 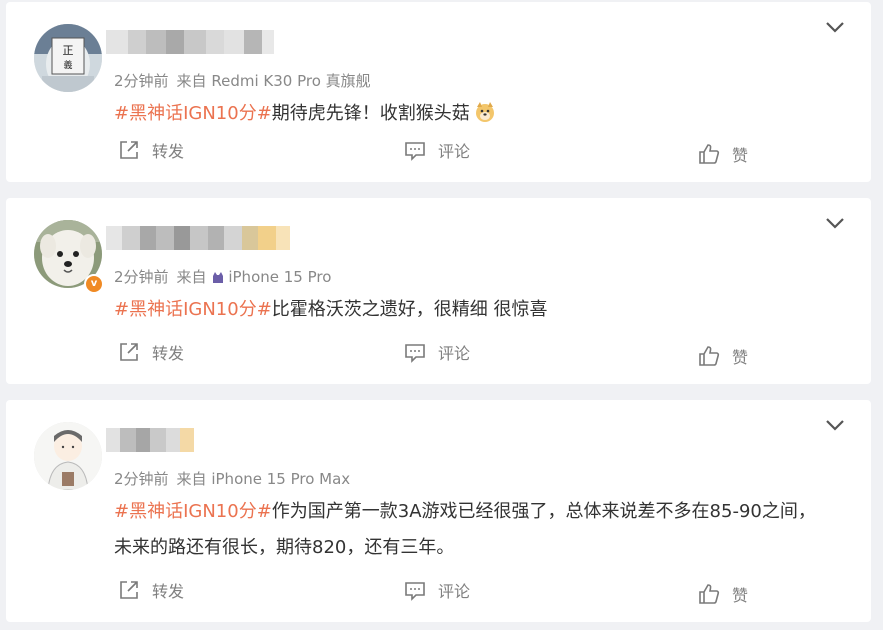 I want to click on doge-emoji-icon, so click(x=485, y=111).